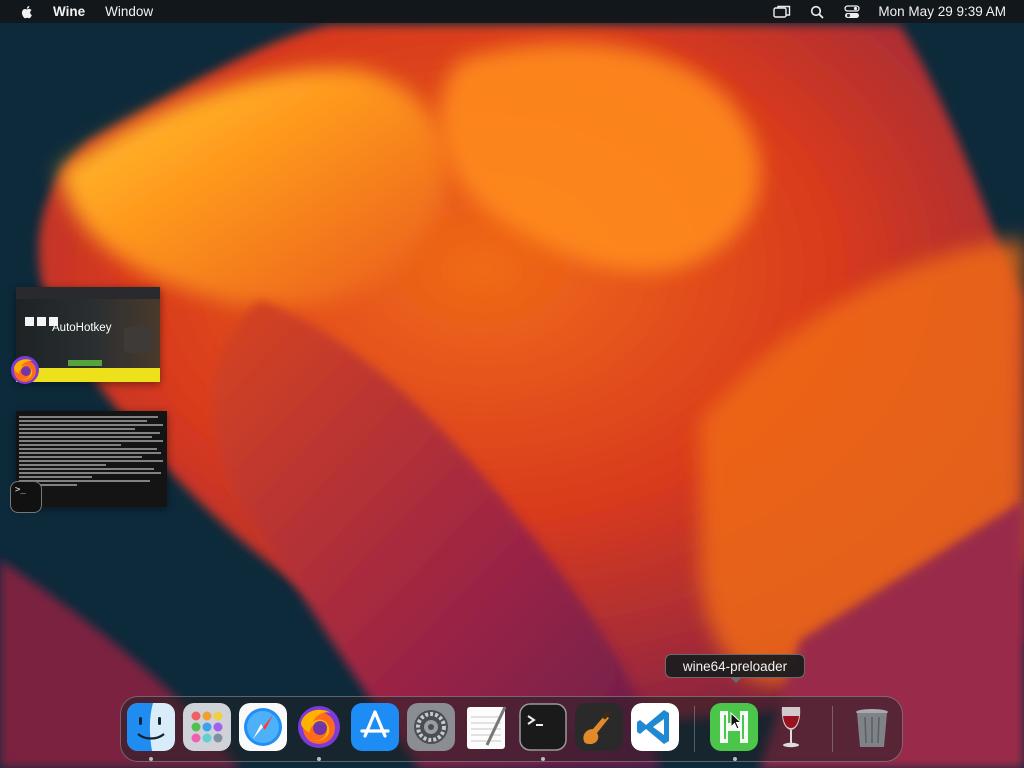  I want to click on download-button-thumb, so click(85, 363).